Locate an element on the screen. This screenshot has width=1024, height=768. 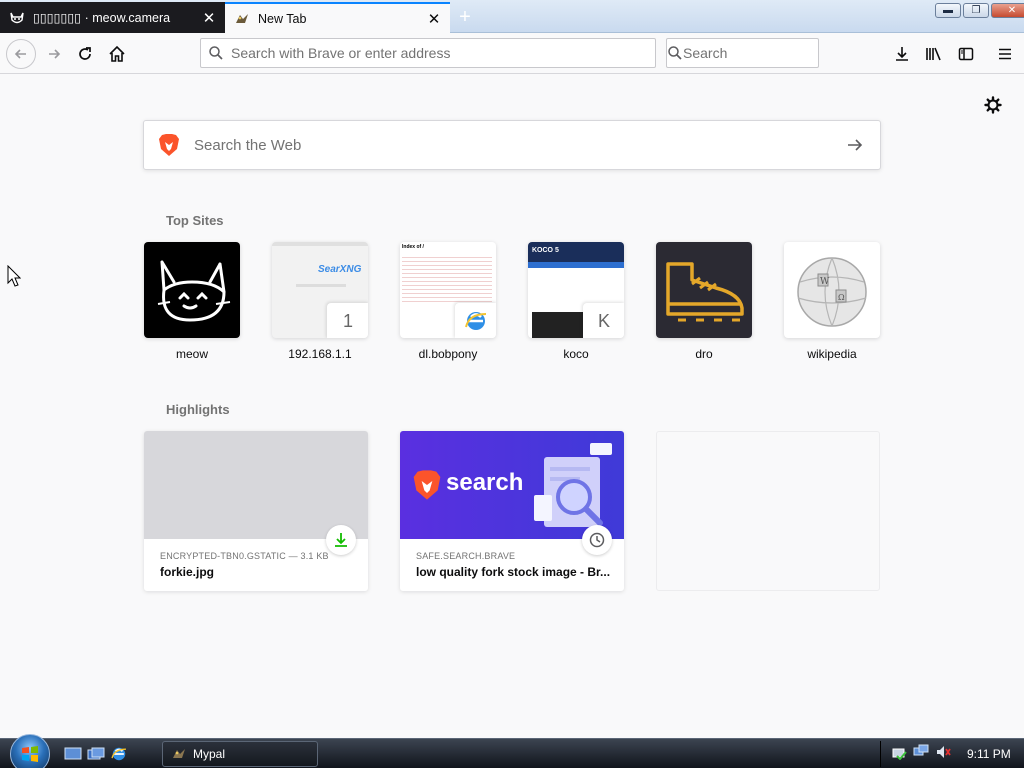
site-label: dl.bobpony is located at coordinates (448, 354).